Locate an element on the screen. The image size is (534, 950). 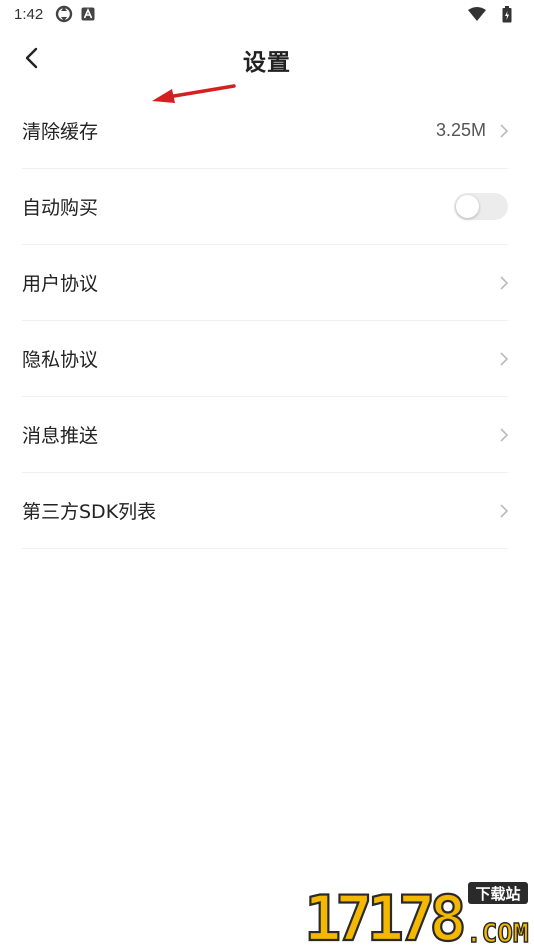
setting-row-push-notifications: 消息推送 is located at coordinates (265, 435).